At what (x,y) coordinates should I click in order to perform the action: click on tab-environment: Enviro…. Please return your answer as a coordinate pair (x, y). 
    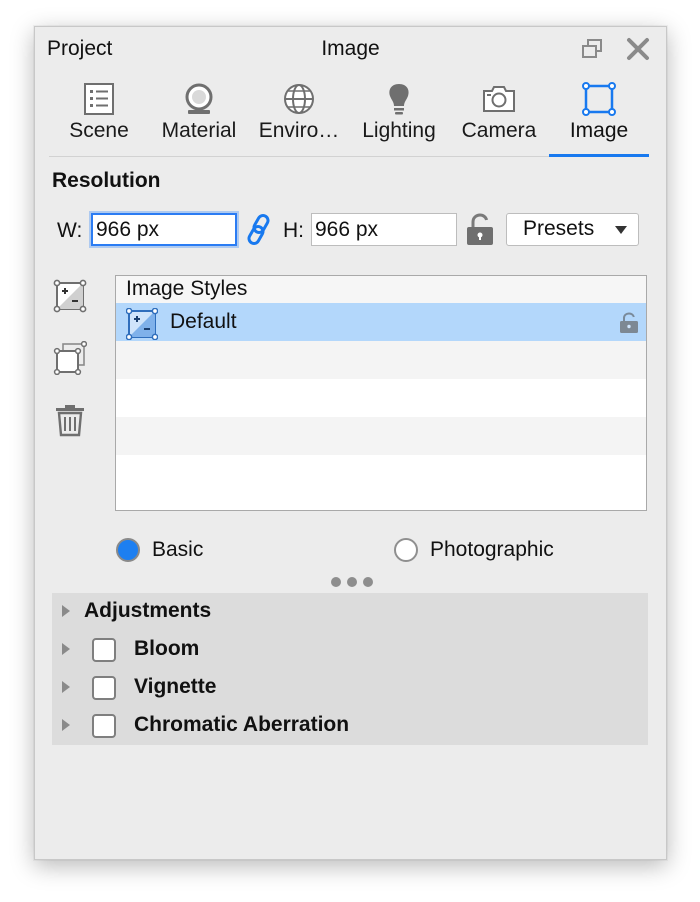
    Looking at the image, I should click on (299, 117).